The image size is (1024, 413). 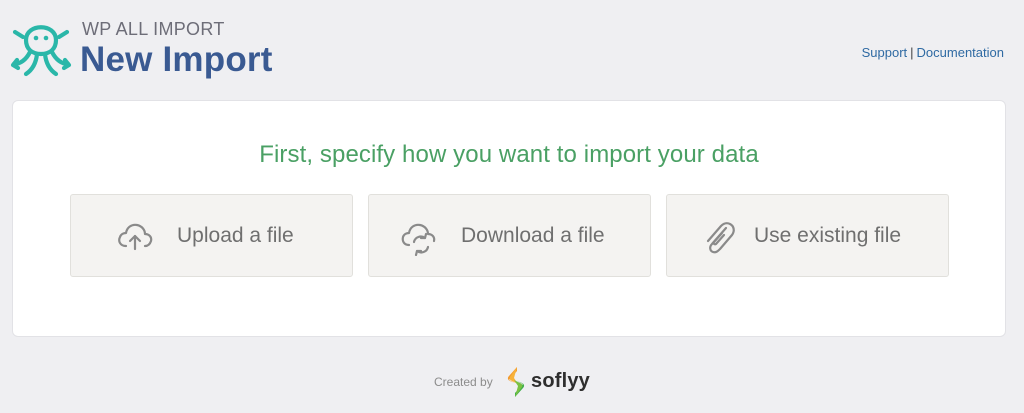 What do you see at coordinates (235, 235) in the screenshot?
I see `upload-file-label: Upload a file` at bounding box center [235, 235].